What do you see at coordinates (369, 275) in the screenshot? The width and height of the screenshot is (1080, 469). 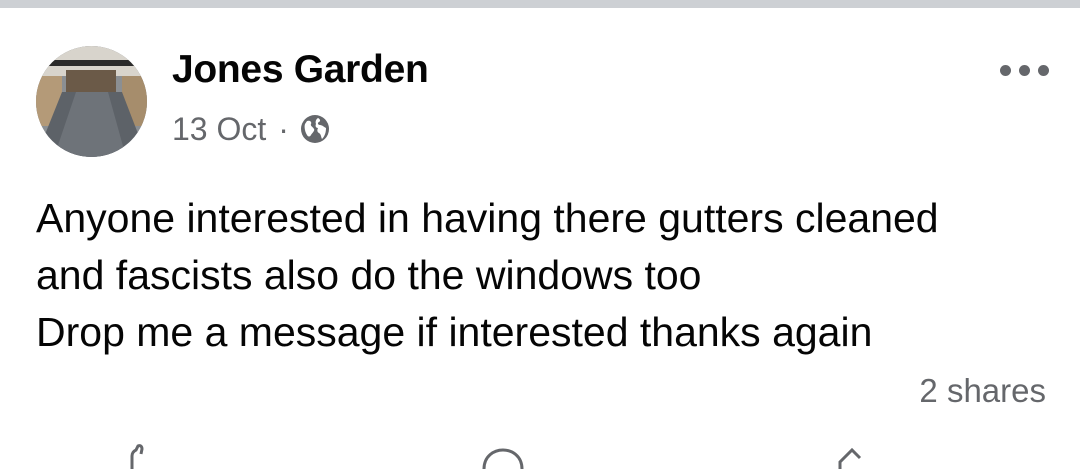 I see `post-text-line: and fascists also do the windows too` at bounding box center [369, 275].